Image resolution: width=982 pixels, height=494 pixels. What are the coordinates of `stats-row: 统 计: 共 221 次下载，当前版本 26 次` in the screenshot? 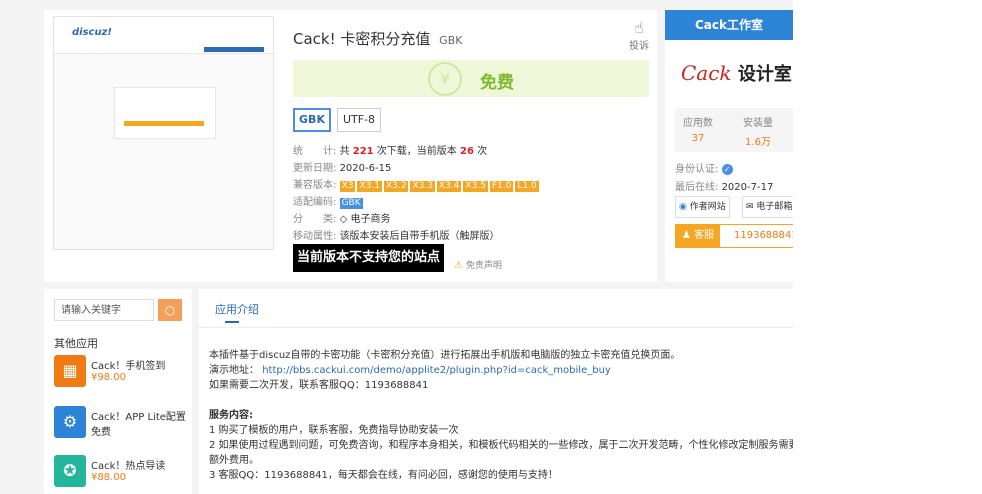 It's located at (390, 149).